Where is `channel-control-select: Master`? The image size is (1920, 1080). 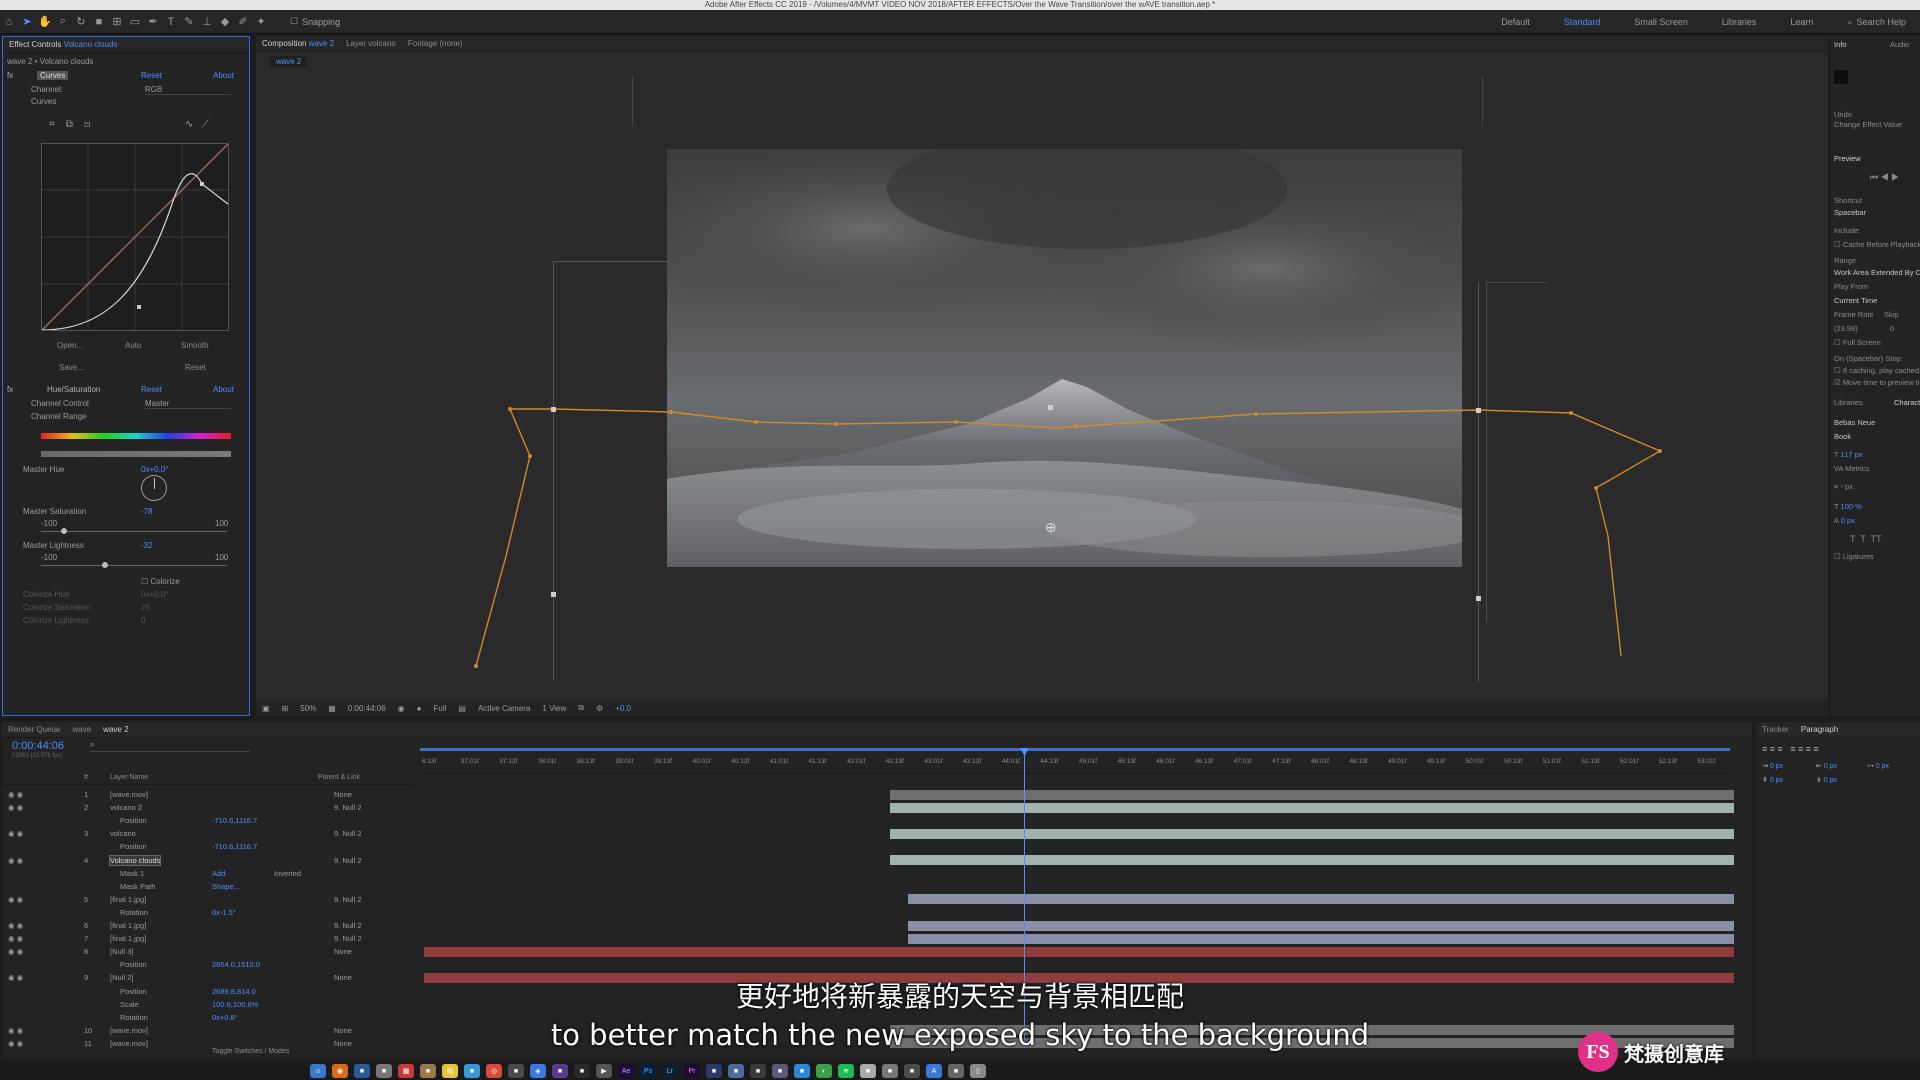
channel-control-select: Master is located at coordinates (188, 404).